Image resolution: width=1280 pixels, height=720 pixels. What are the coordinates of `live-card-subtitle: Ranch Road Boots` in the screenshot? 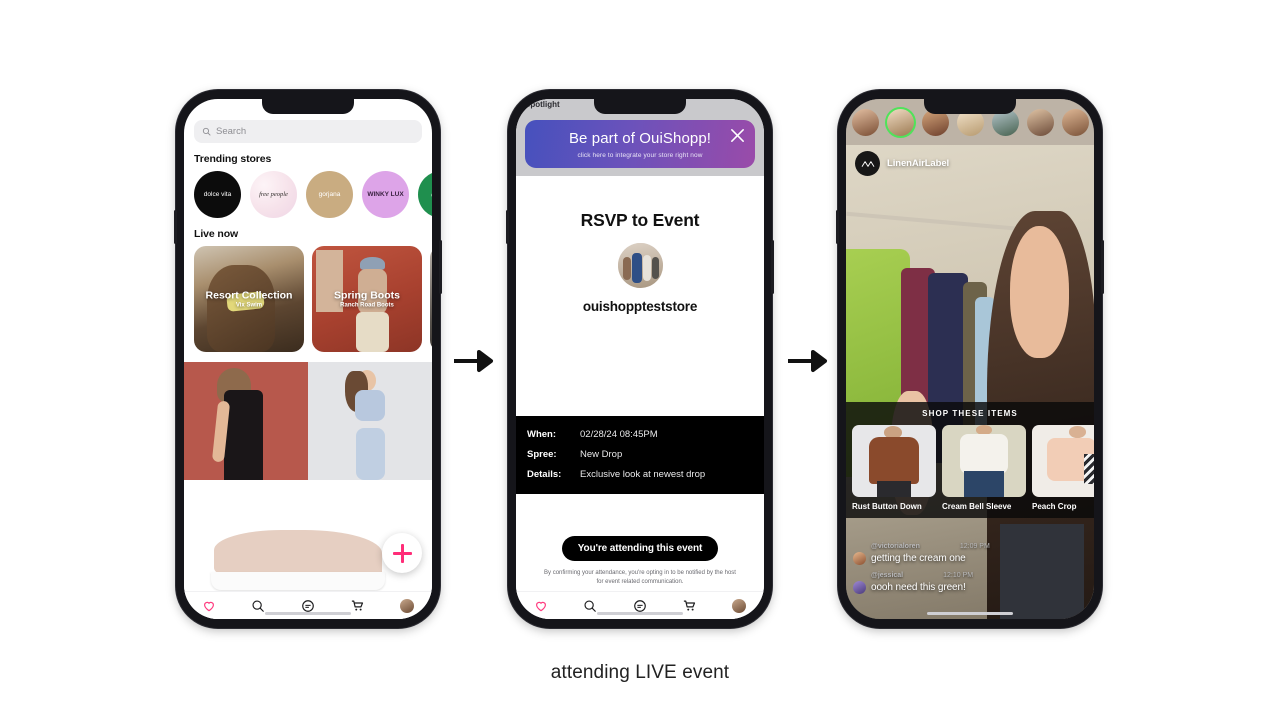 It's located at (367, 305).